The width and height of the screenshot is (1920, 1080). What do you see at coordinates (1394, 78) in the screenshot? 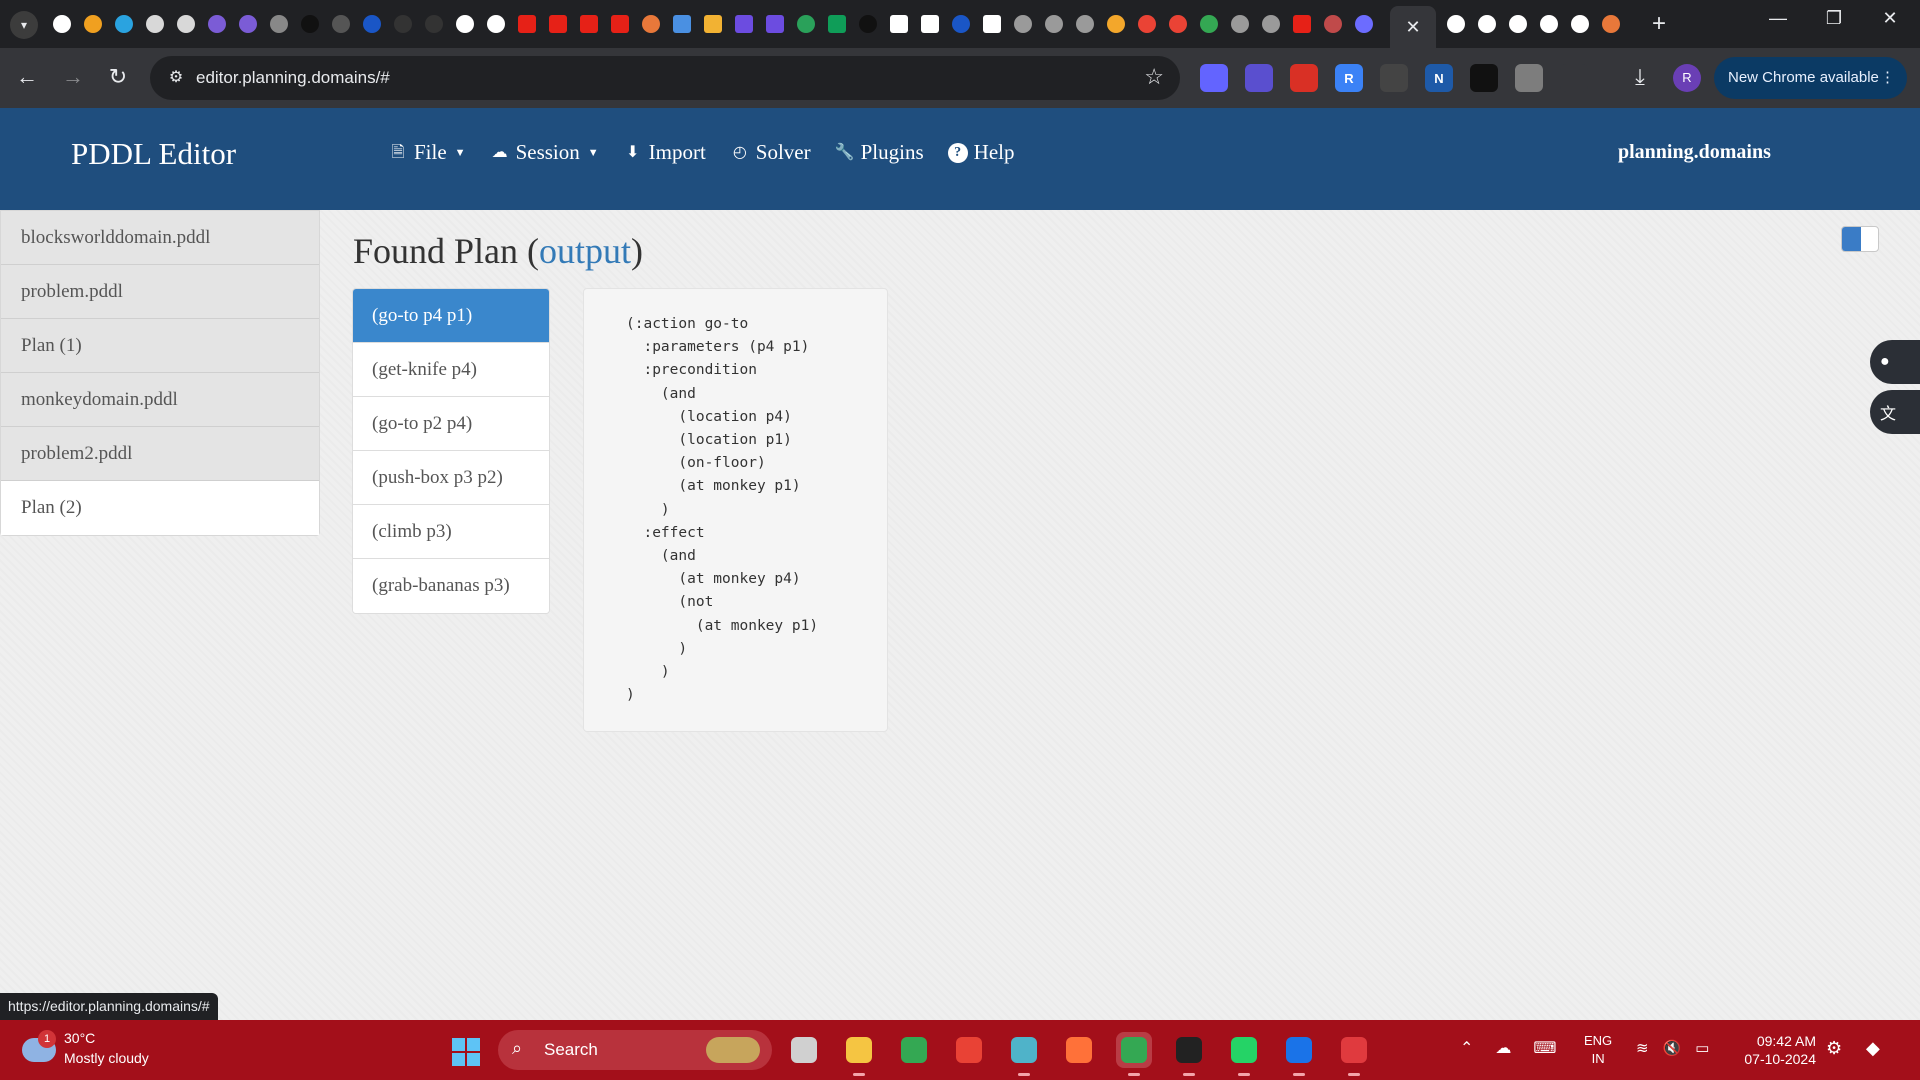
I see `magnifier-icon` at bounding box center [1394, 78].